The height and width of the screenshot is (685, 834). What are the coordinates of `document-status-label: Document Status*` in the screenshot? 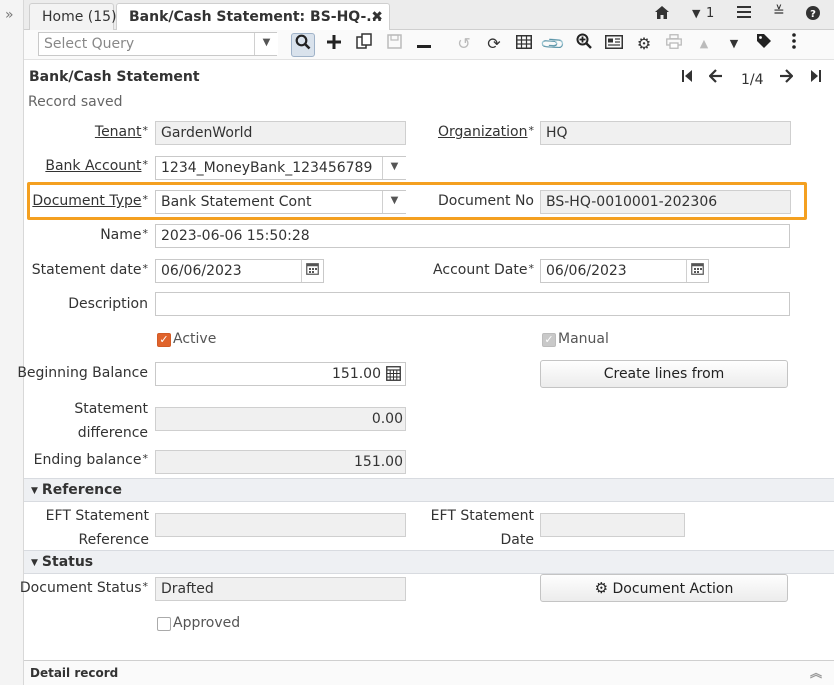 It's located at (83, 588).